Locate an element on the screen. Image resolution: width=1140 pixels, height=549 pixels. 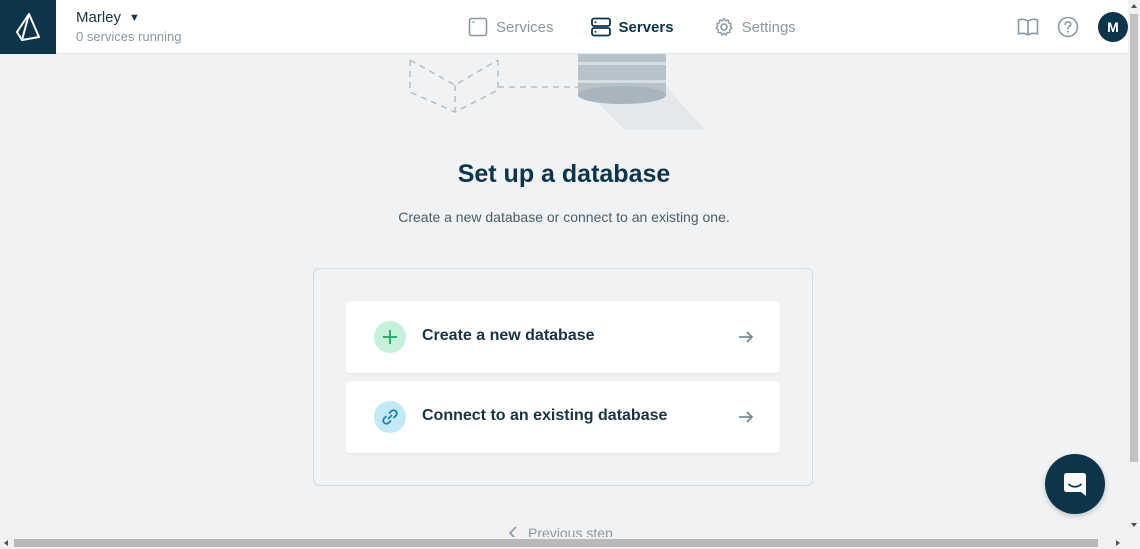
help-button is located at coordinates (1068, 27).